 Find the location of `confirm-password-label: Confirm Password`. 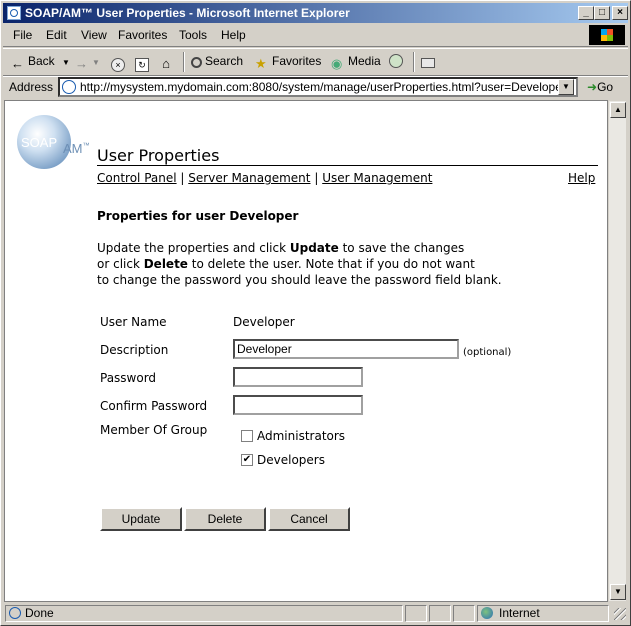

confirm-password-label: Confirm Password is located at coordinates (154, 406).